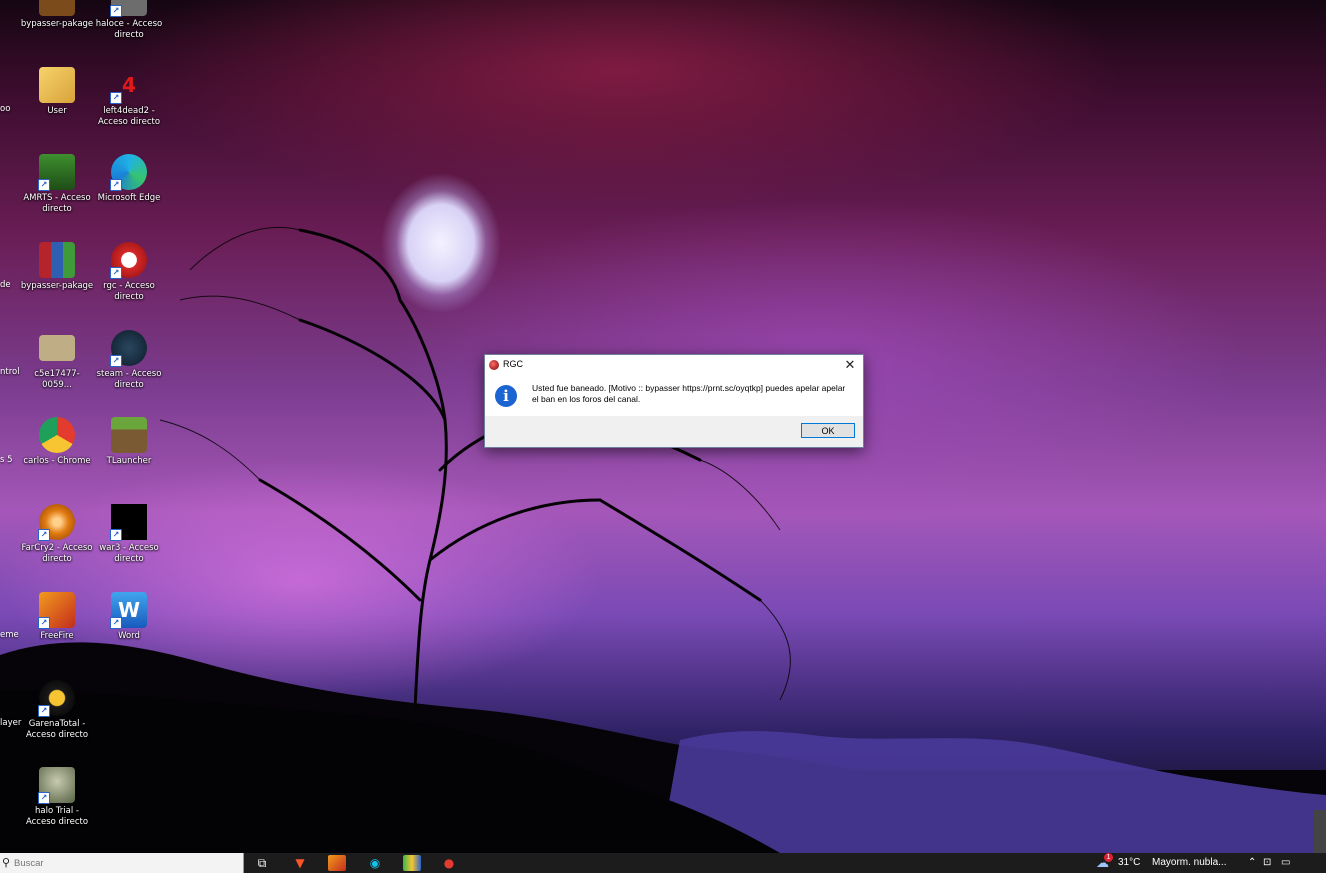  What do you see at coordinates (129, 198) in the screenshot?
I see `desktop-icon-label: Microsoft Edge` at bounding box center [129, 198].